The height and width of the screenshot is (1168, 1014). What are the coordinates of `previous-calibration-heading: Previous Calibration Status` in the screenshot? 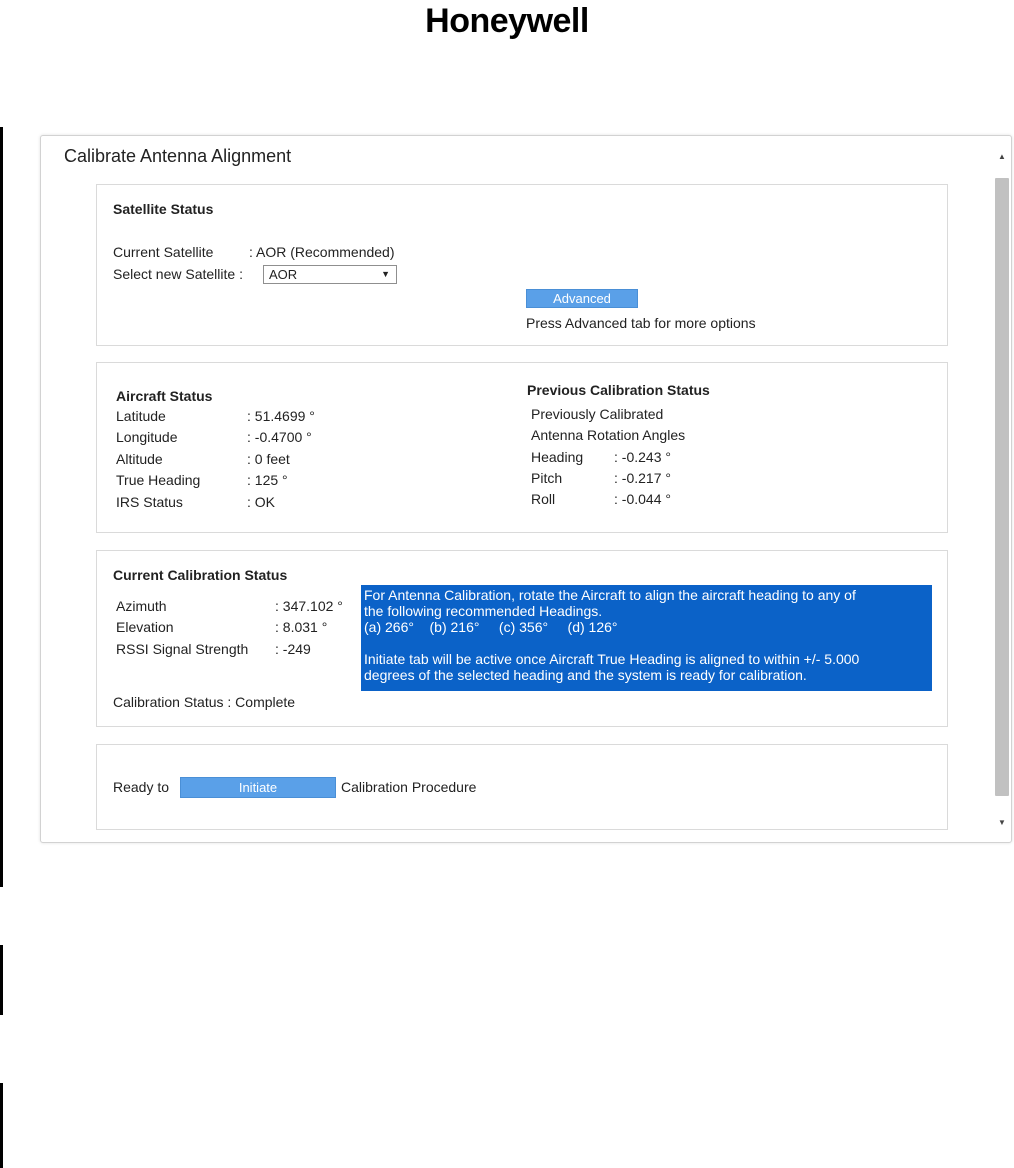 It's located at (618, 390).